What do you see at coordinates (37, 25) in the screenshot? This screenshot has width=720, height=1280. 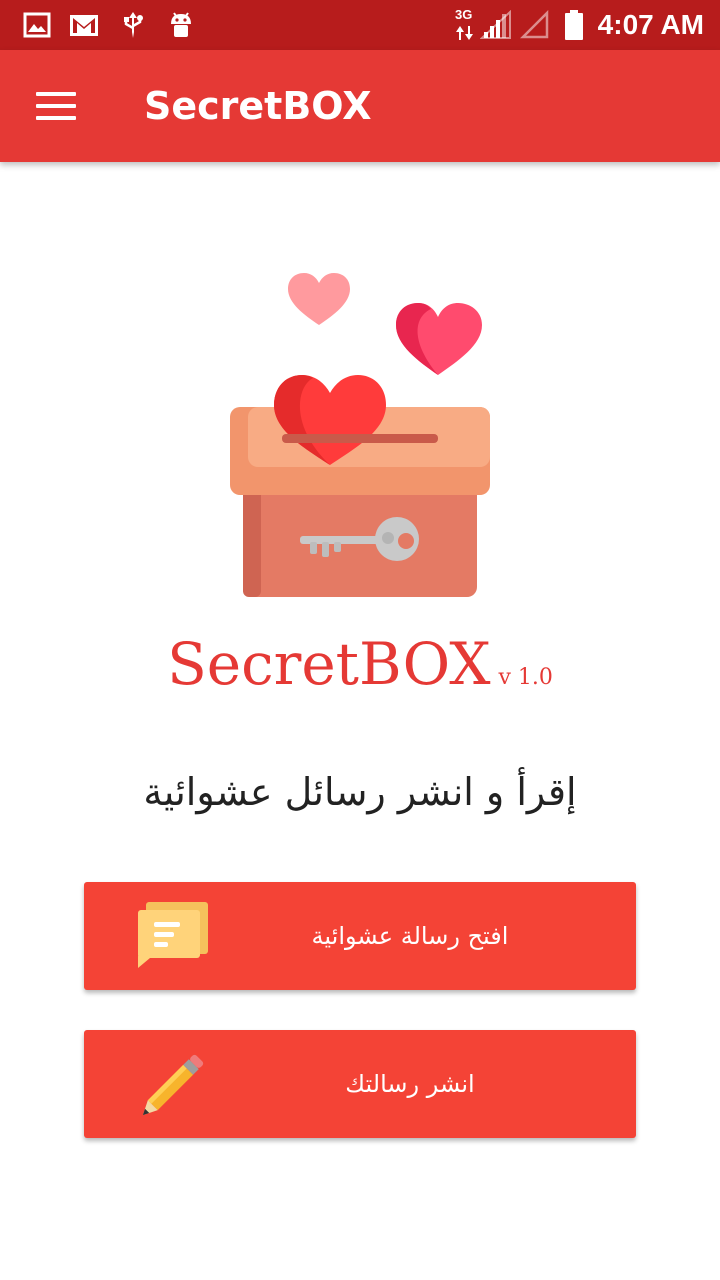 I see `image-icon` at bounding box center [37, 25].